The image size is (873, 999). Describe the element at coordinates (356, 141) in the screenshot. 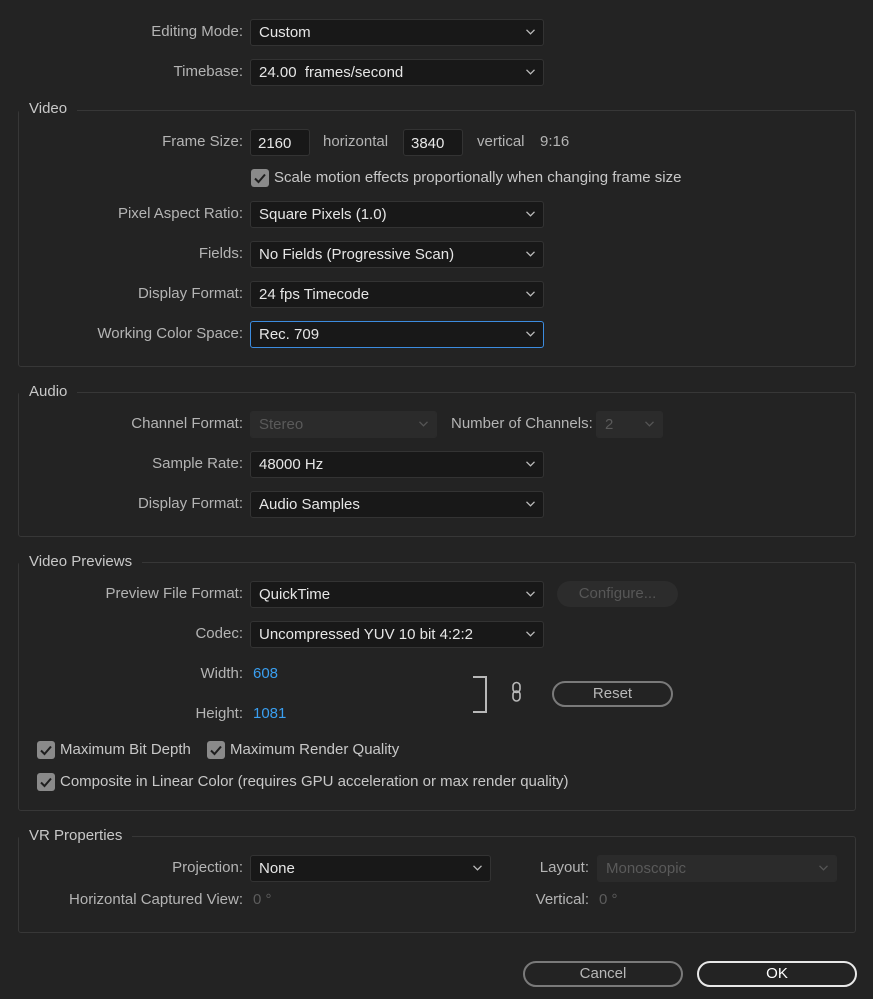

I see `horizontal-label: horizontal` at that location.